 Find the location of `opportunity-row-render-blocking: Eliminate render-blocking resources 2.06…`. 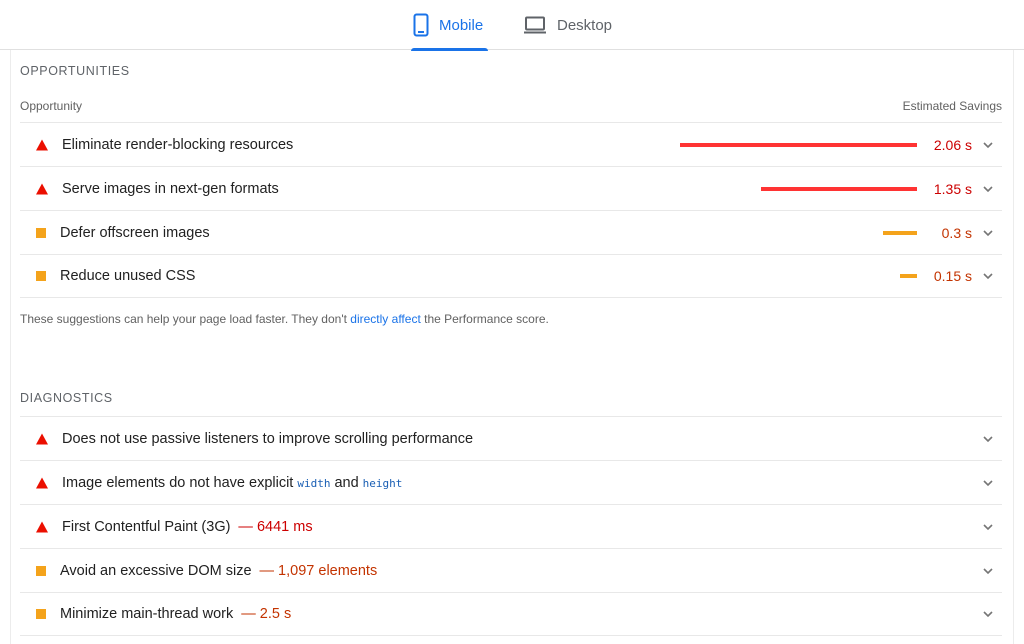

opportunity-row-render-blocking: Eliminate render-blocking resources 2.06… is located at coordinates (511, 144).